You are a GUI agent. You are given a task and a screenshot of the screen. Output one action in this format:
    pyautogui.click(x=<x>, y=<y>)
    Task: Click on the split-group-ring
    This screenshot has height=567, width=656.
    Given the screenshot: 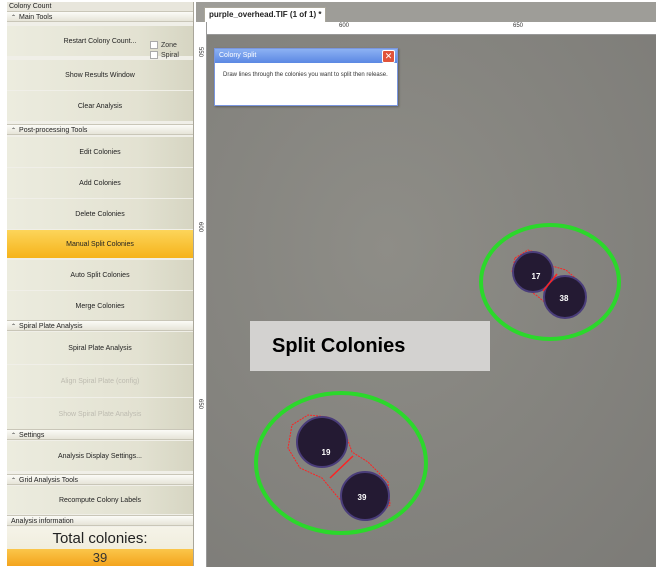 What is the action you would take?
    pyautogui.click(x=341, y=463)
    